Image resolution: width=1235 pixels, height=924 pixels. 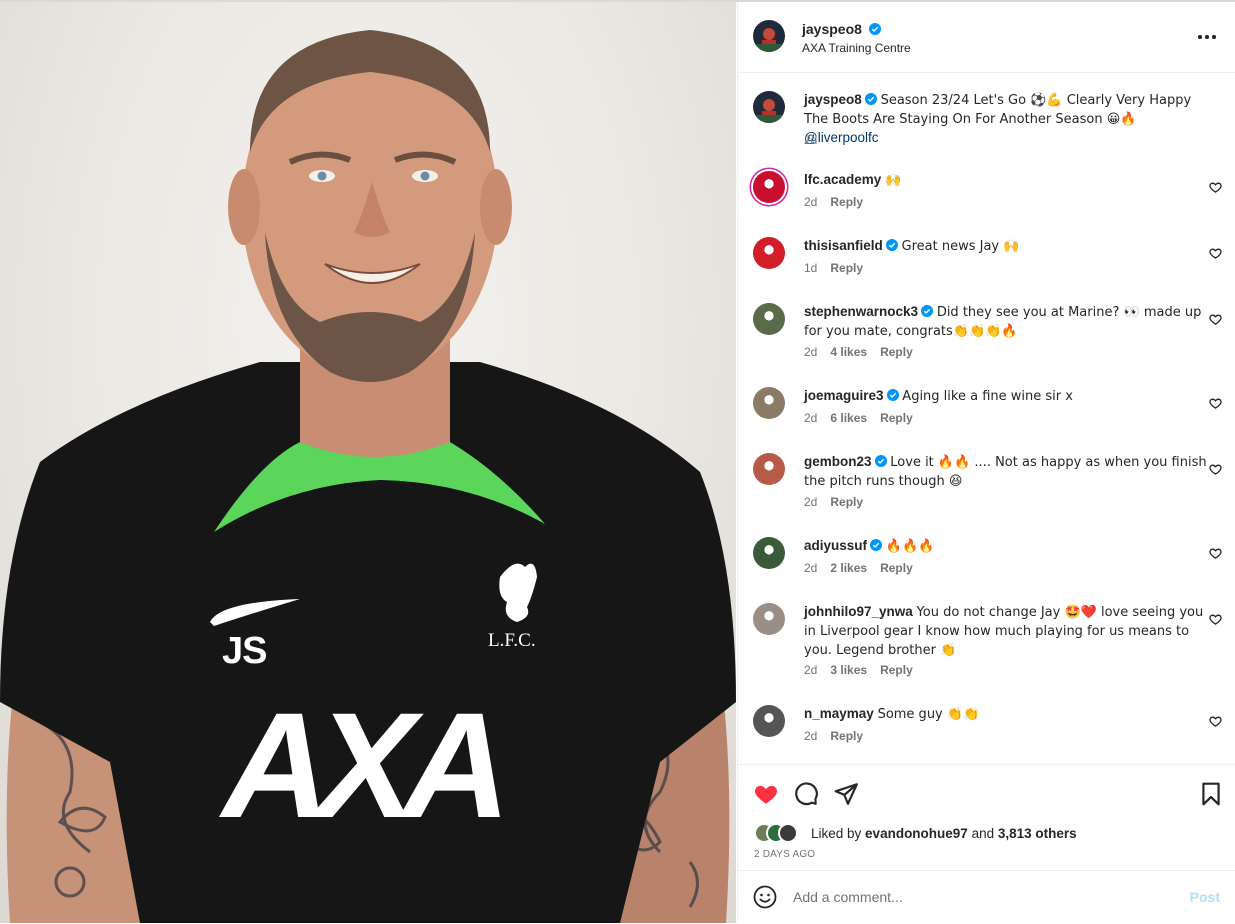 What do you see at coordinates (1006, 714) in the screenshot?
I see `comment-body: n_maymay Some guy 👏👏` at bounding box center [1006, 714].